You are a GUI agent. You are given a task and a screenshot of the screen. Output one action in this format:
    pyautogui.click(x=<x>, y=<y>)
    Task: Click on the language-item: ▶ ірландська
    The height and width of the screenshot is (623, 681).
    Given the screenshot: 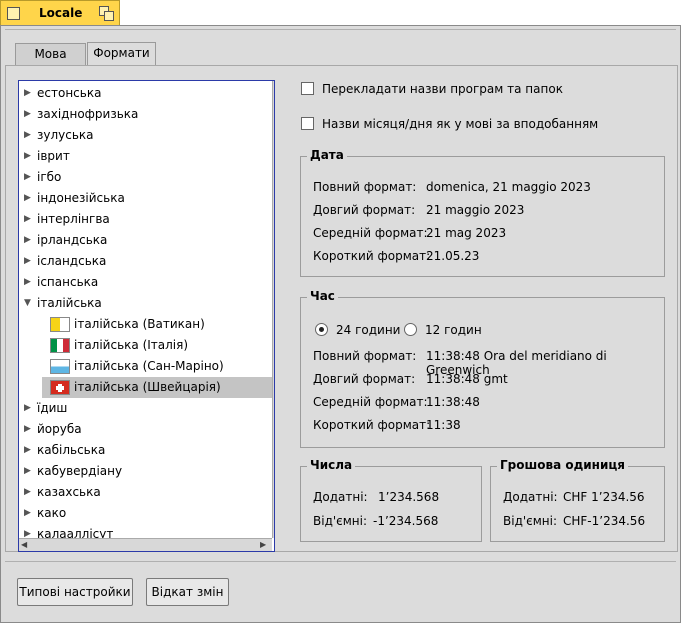 What is the action you would take?
    pyautogui.click(x=145, y=240)
    